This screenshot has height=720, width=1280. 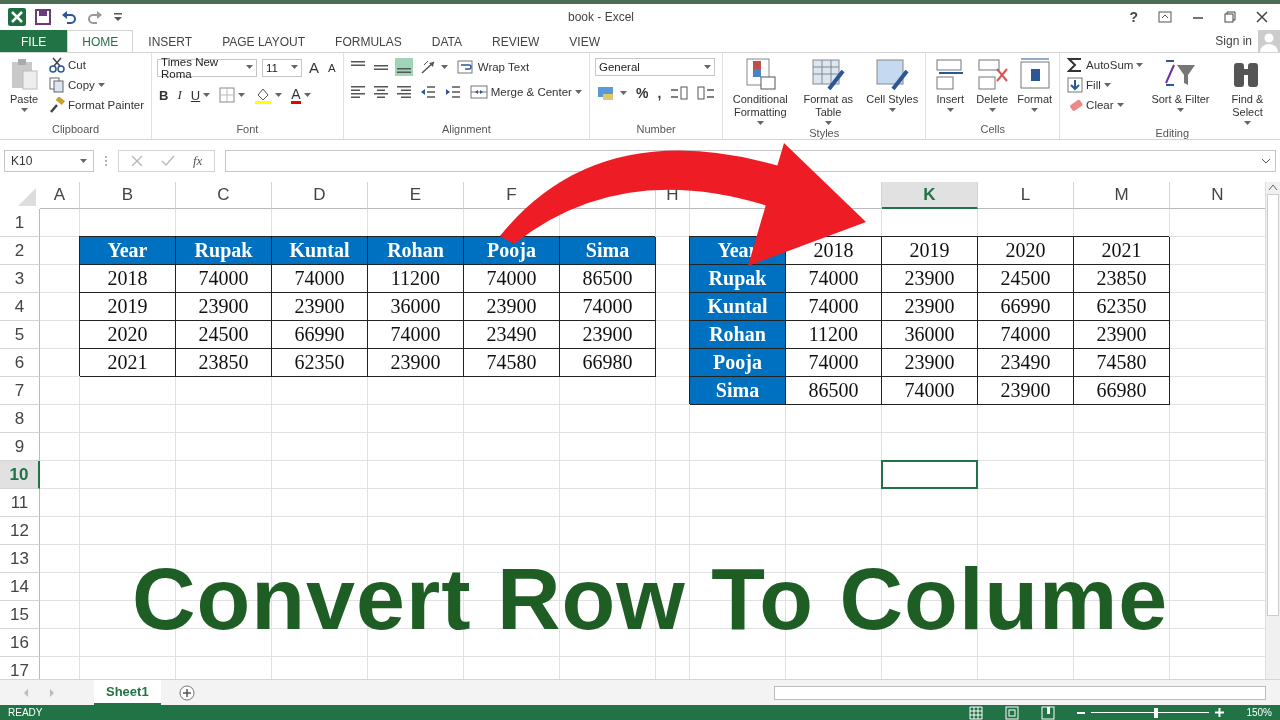 What do you see at coordinates (1035, 85) in the screenshot?
I see `ribbon-button: Format` at bounding box center [1035, 85].